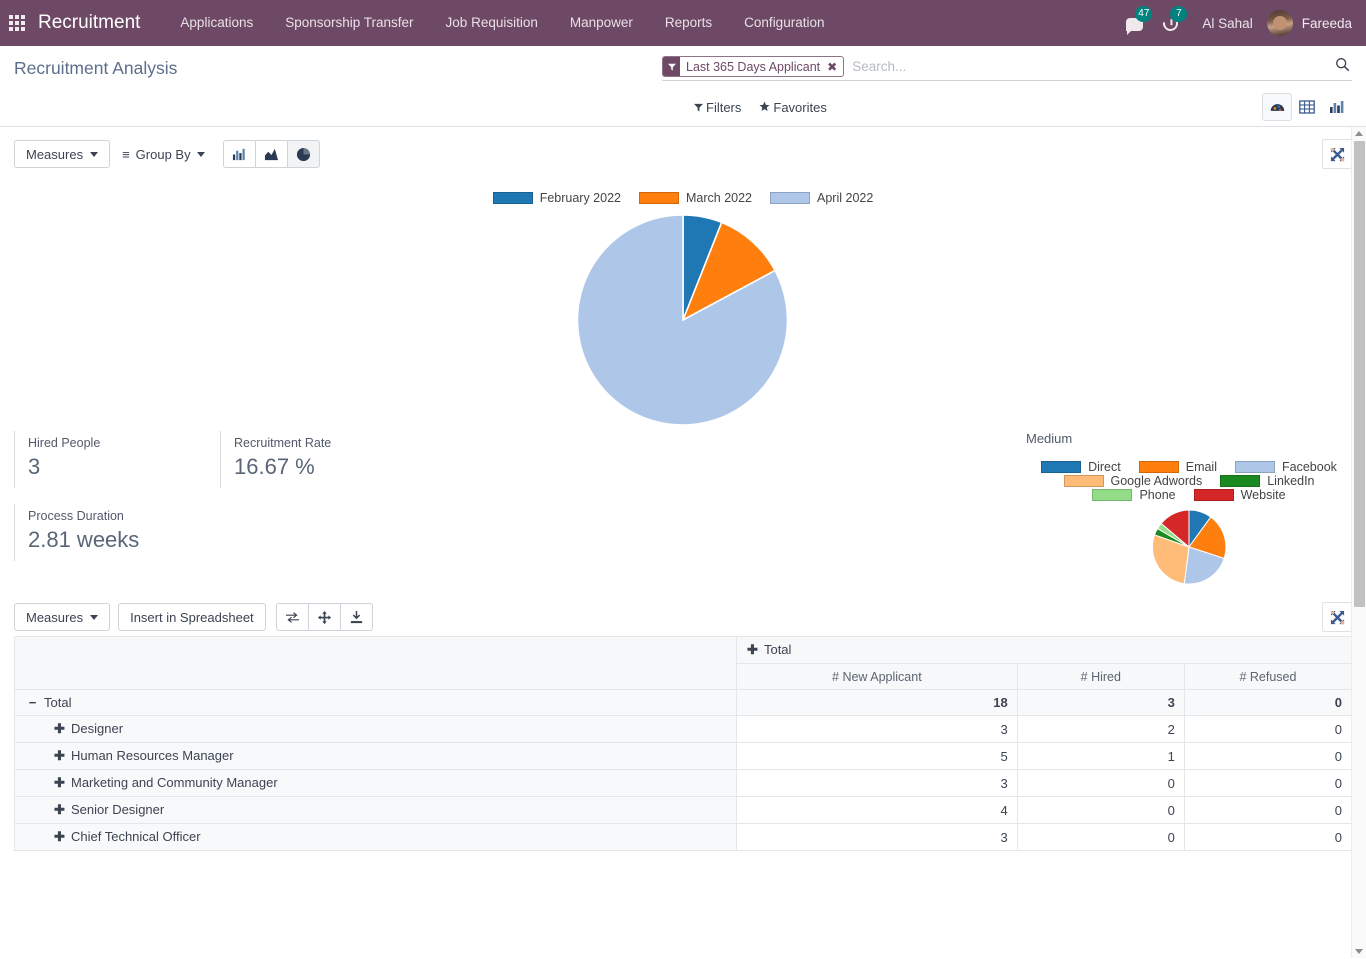 Image resolution: width=1366 pixels, height=959 pixels. I want to click on table-row: ✚ Human Resources Manager 5 1 0, so click(683, 756).